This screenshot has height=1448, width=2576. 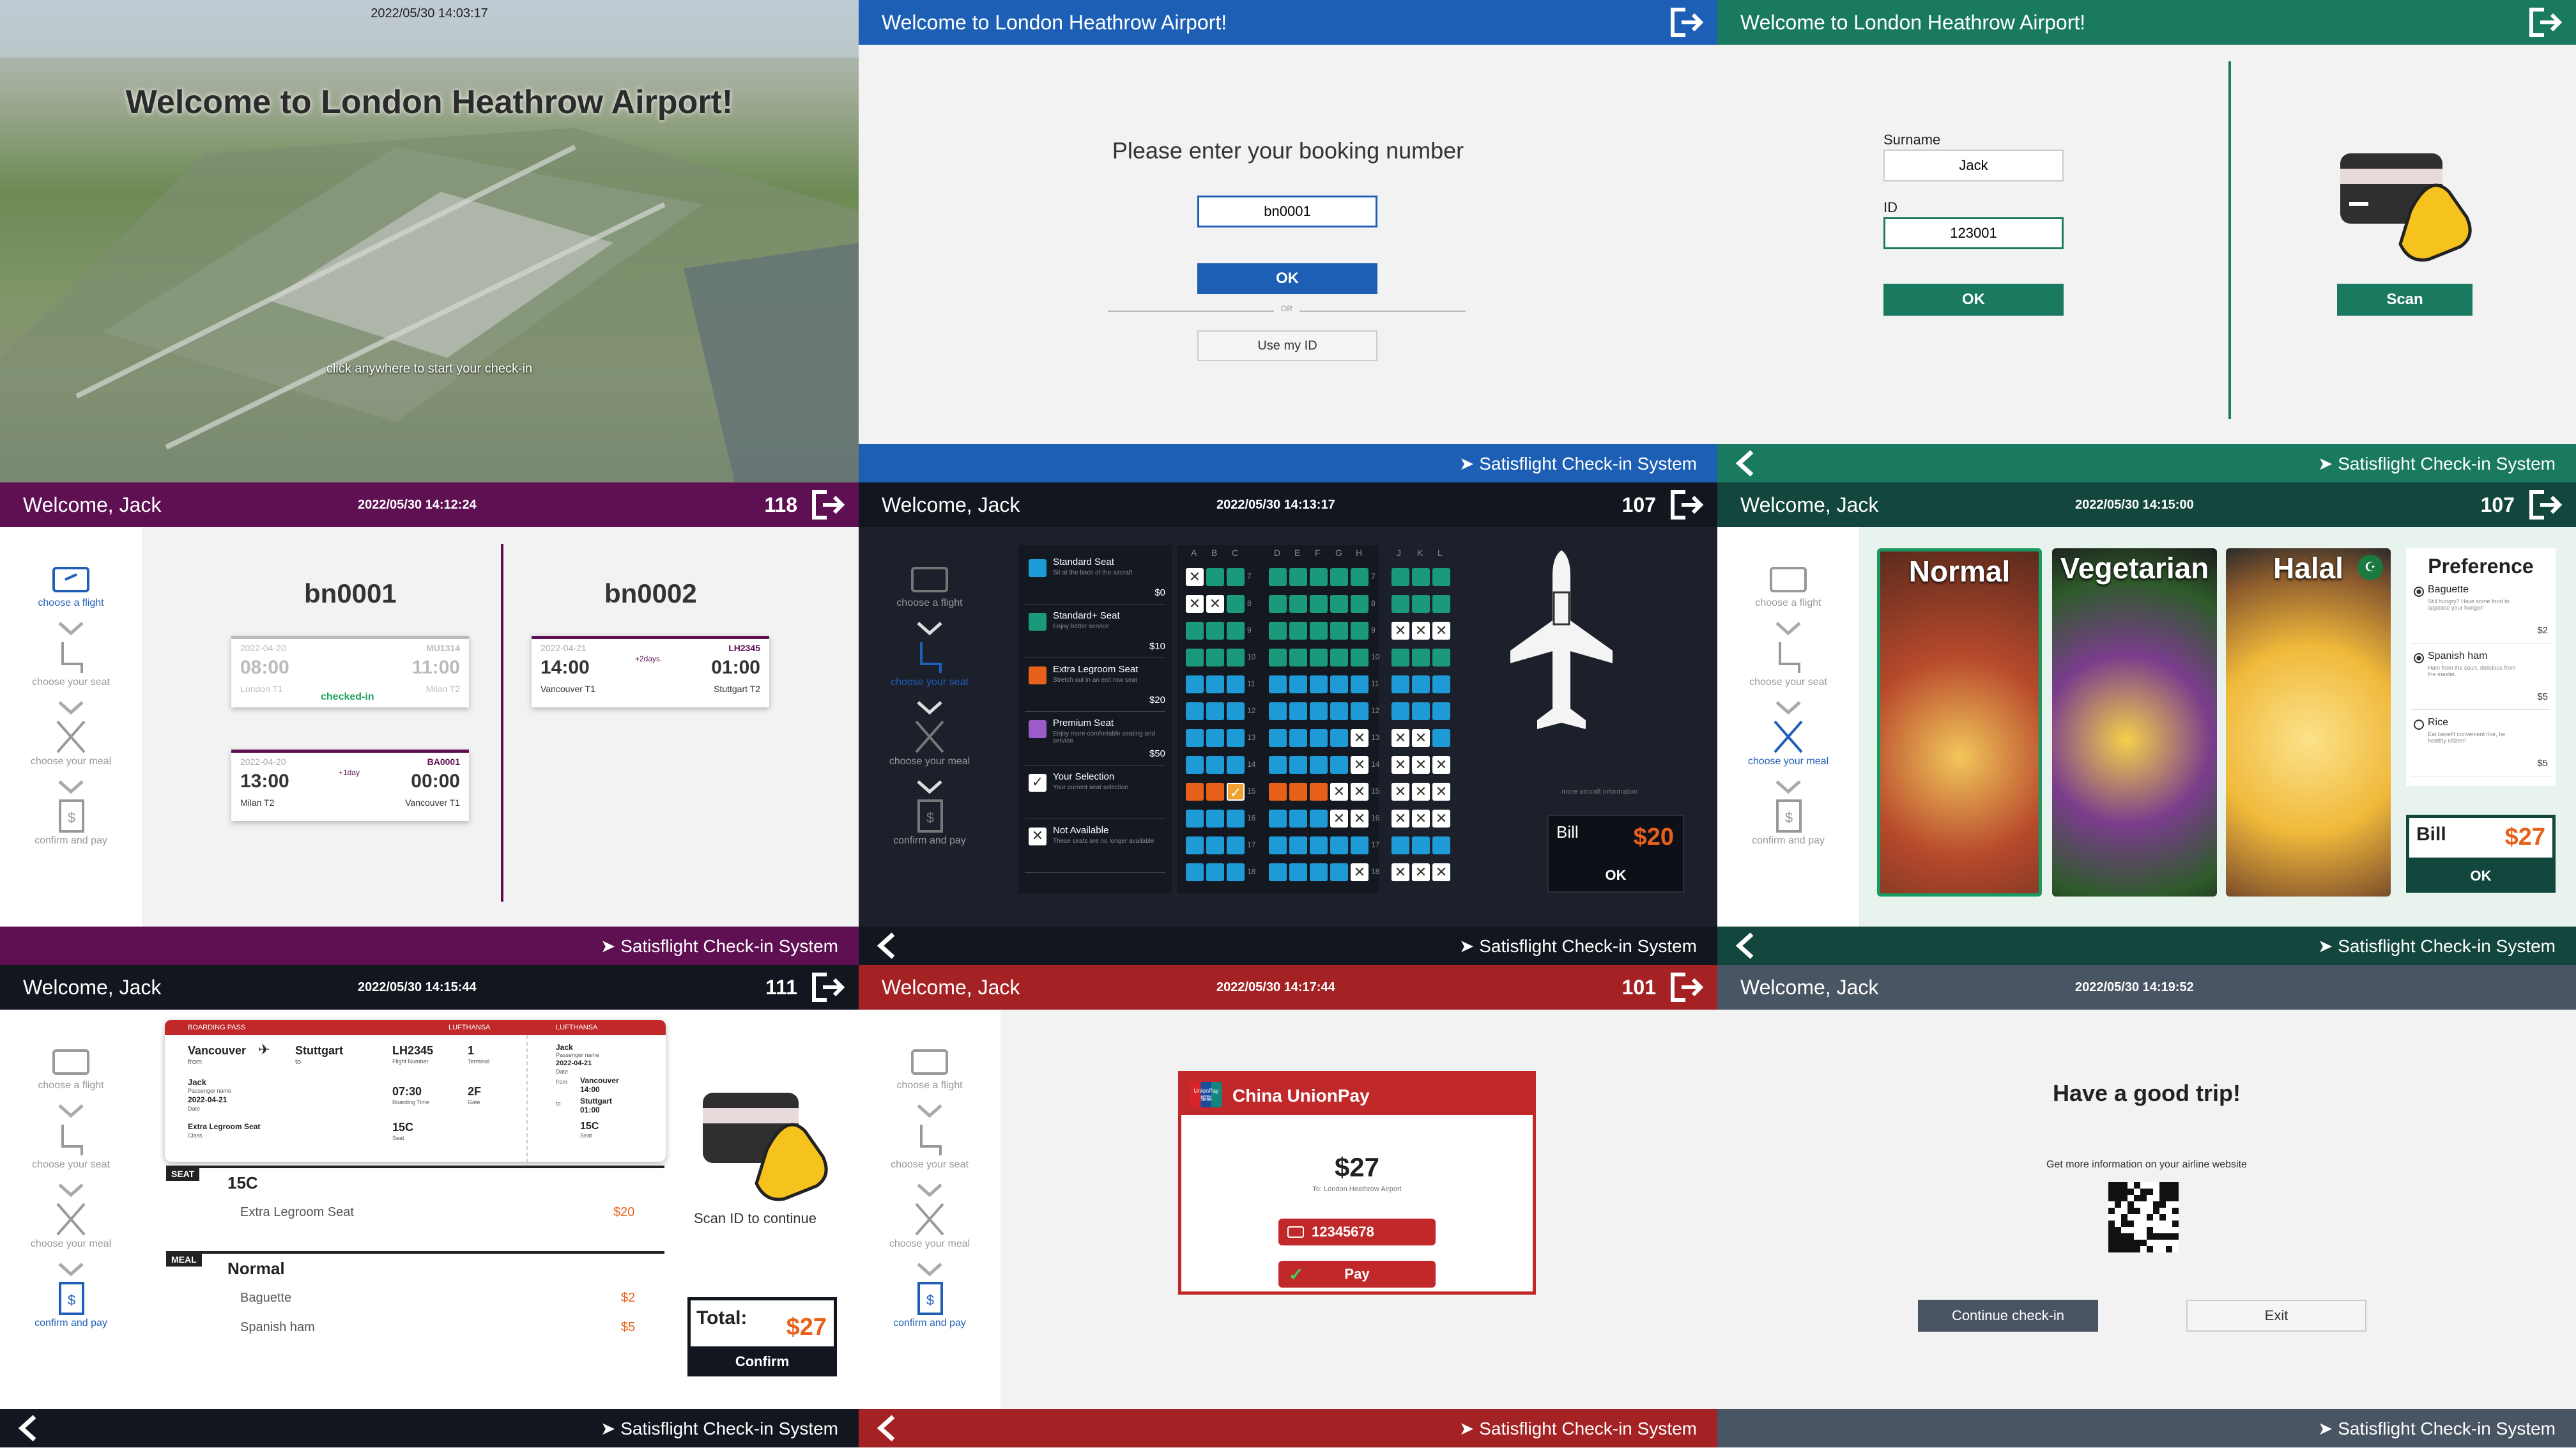 What do you see at coordinates (1973, 233) in the screenshot?
I see `id-input: 123001` at bounding box center [1973, 233].